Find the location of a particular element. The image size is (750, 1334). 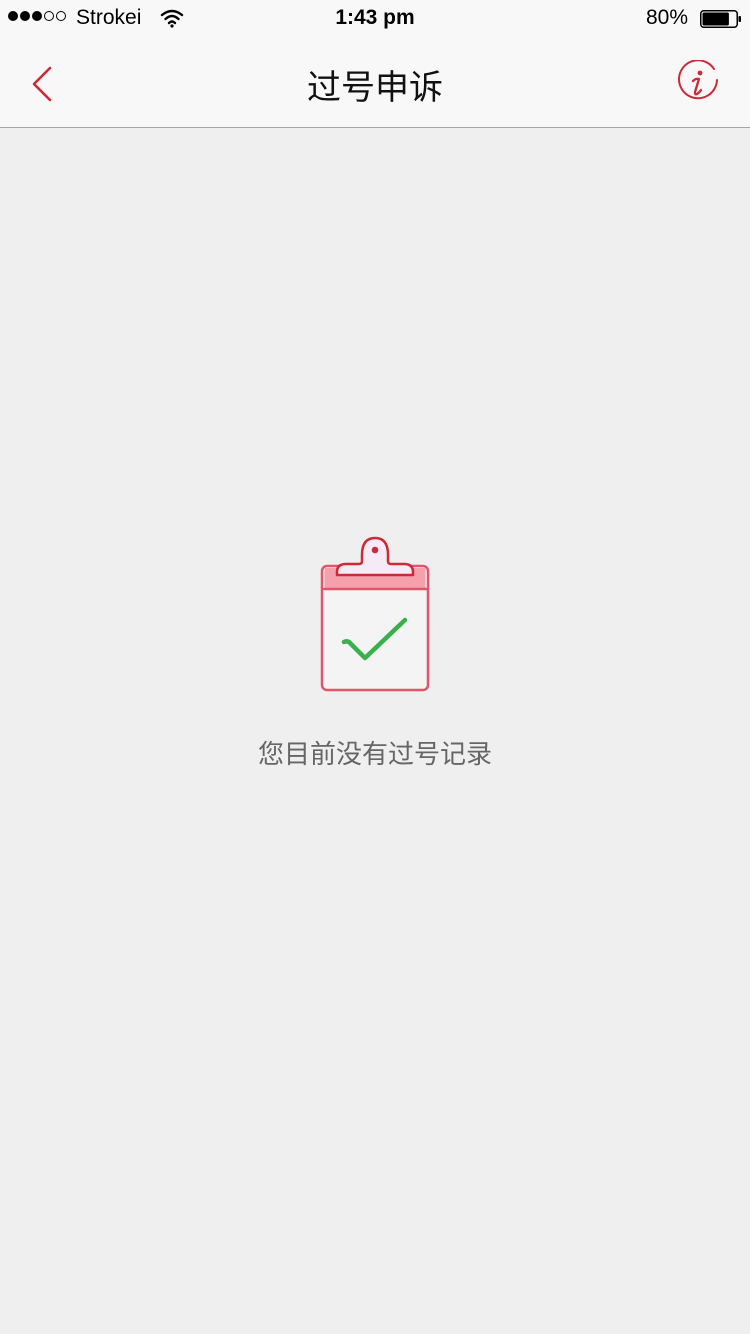

status-bar: Strokei 1:43 pm 80% is located at coordinates (375, 20).